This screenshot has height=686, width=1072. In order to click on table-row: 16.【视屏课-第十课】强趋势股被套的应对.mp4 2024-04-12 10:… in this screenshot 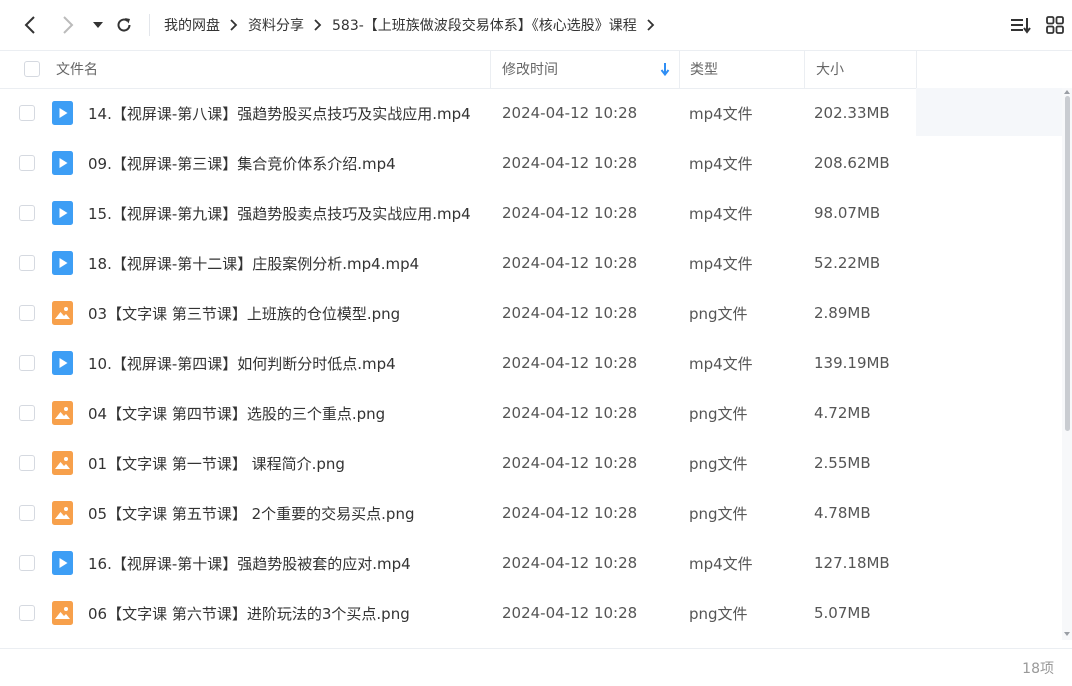, I will do `click(531, 563)`.